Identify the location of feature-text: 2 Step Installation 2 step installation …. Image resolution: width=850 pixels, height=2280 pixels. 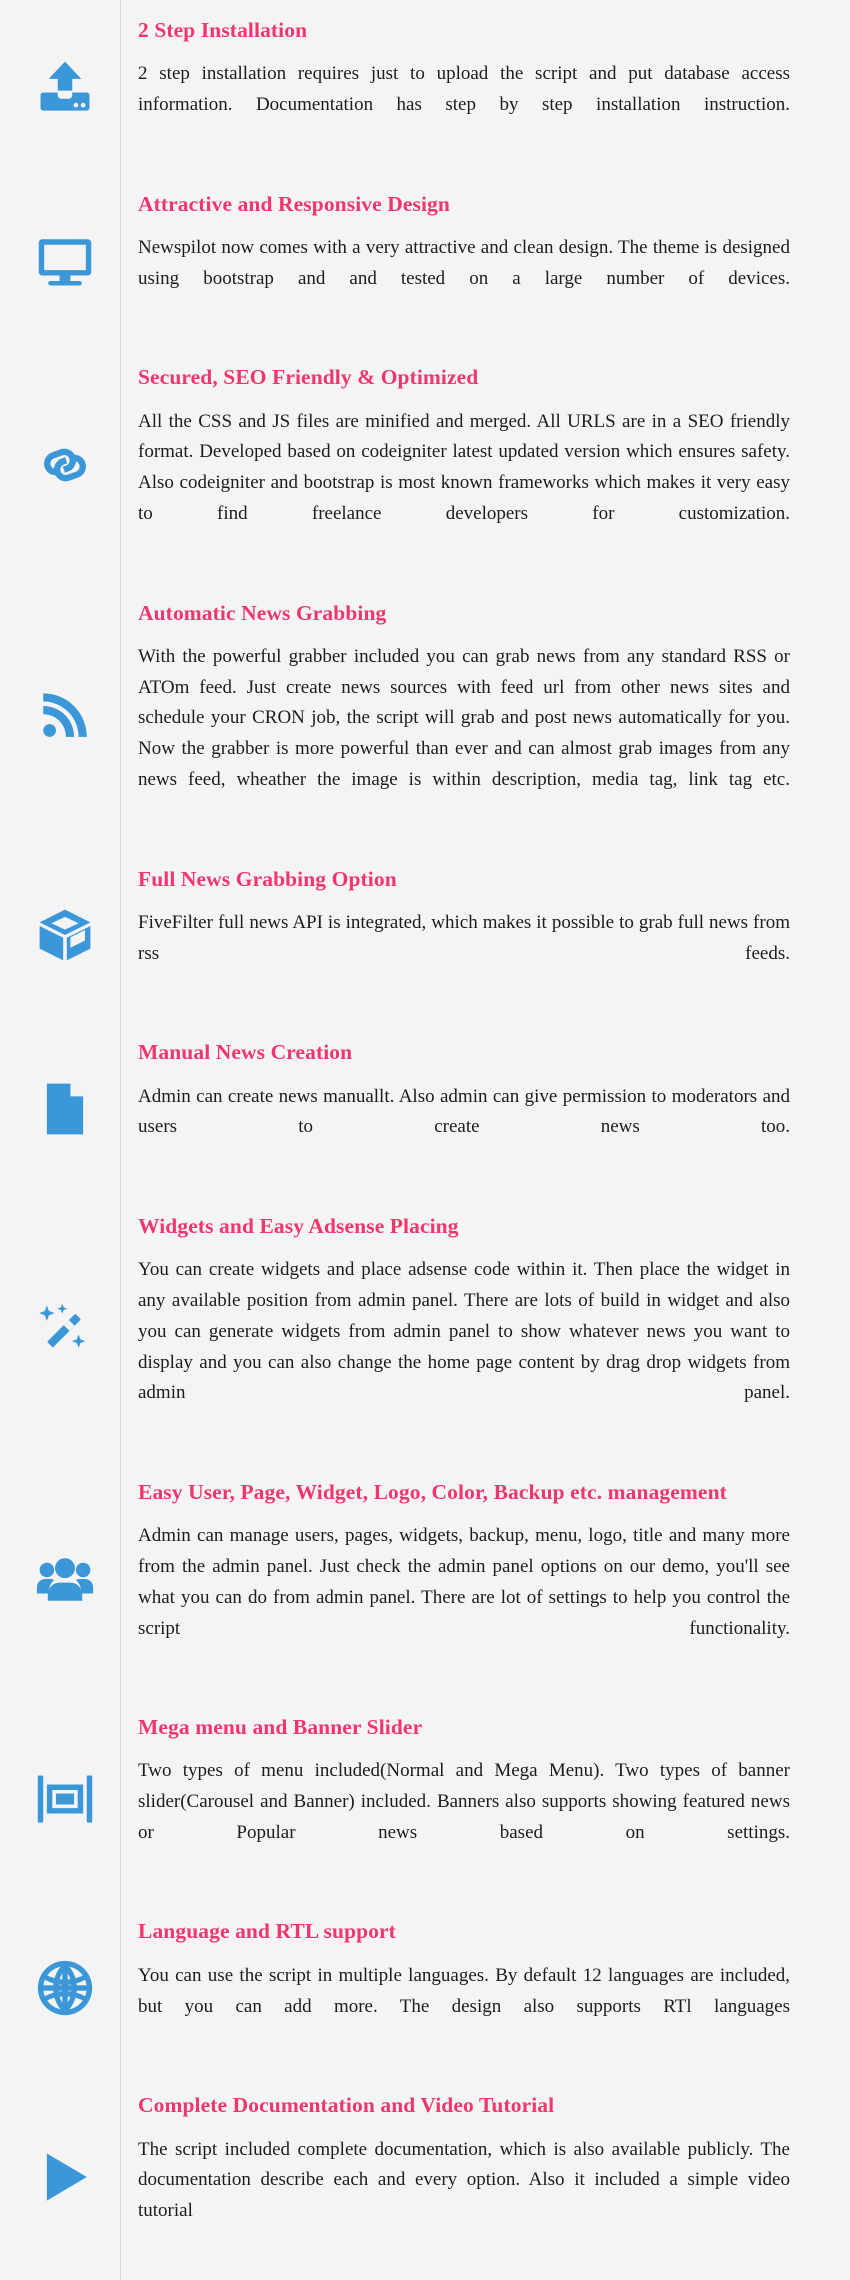
(485, 87).